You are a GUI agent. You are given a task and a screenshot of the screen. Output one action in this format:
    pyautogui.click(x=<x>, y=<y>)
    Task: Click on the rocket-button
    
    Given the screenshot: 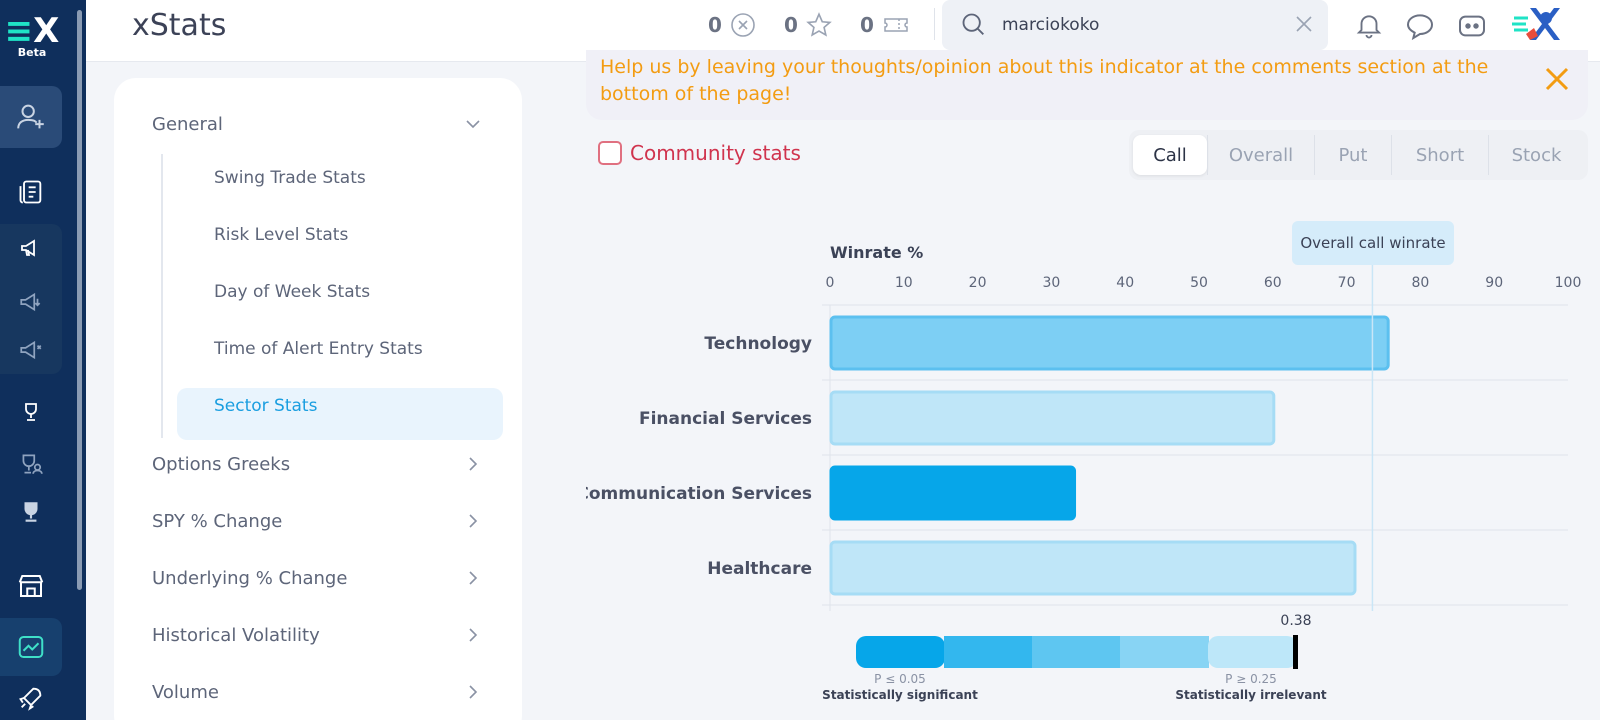 What is the action you would take?
    pyautogui.click(x=31, y=698)
    